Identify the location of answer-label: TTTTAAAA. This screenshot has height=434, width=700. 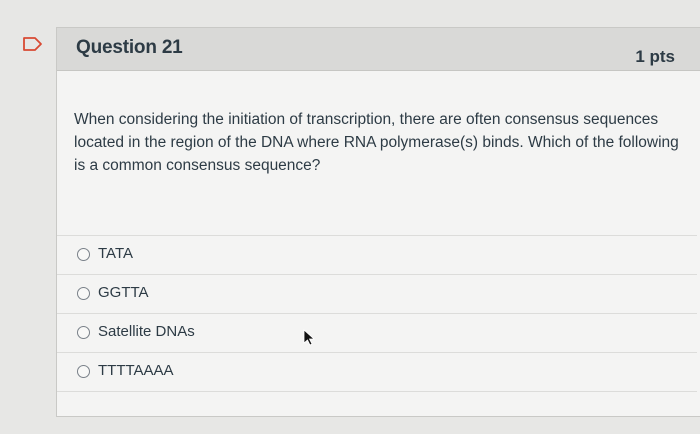
(136, 370).